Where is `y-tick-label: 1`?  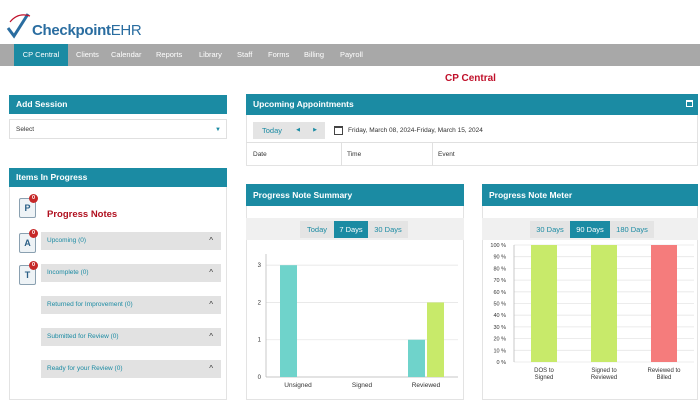
y-tick-label: 1 is located at coordinates (260, 341).